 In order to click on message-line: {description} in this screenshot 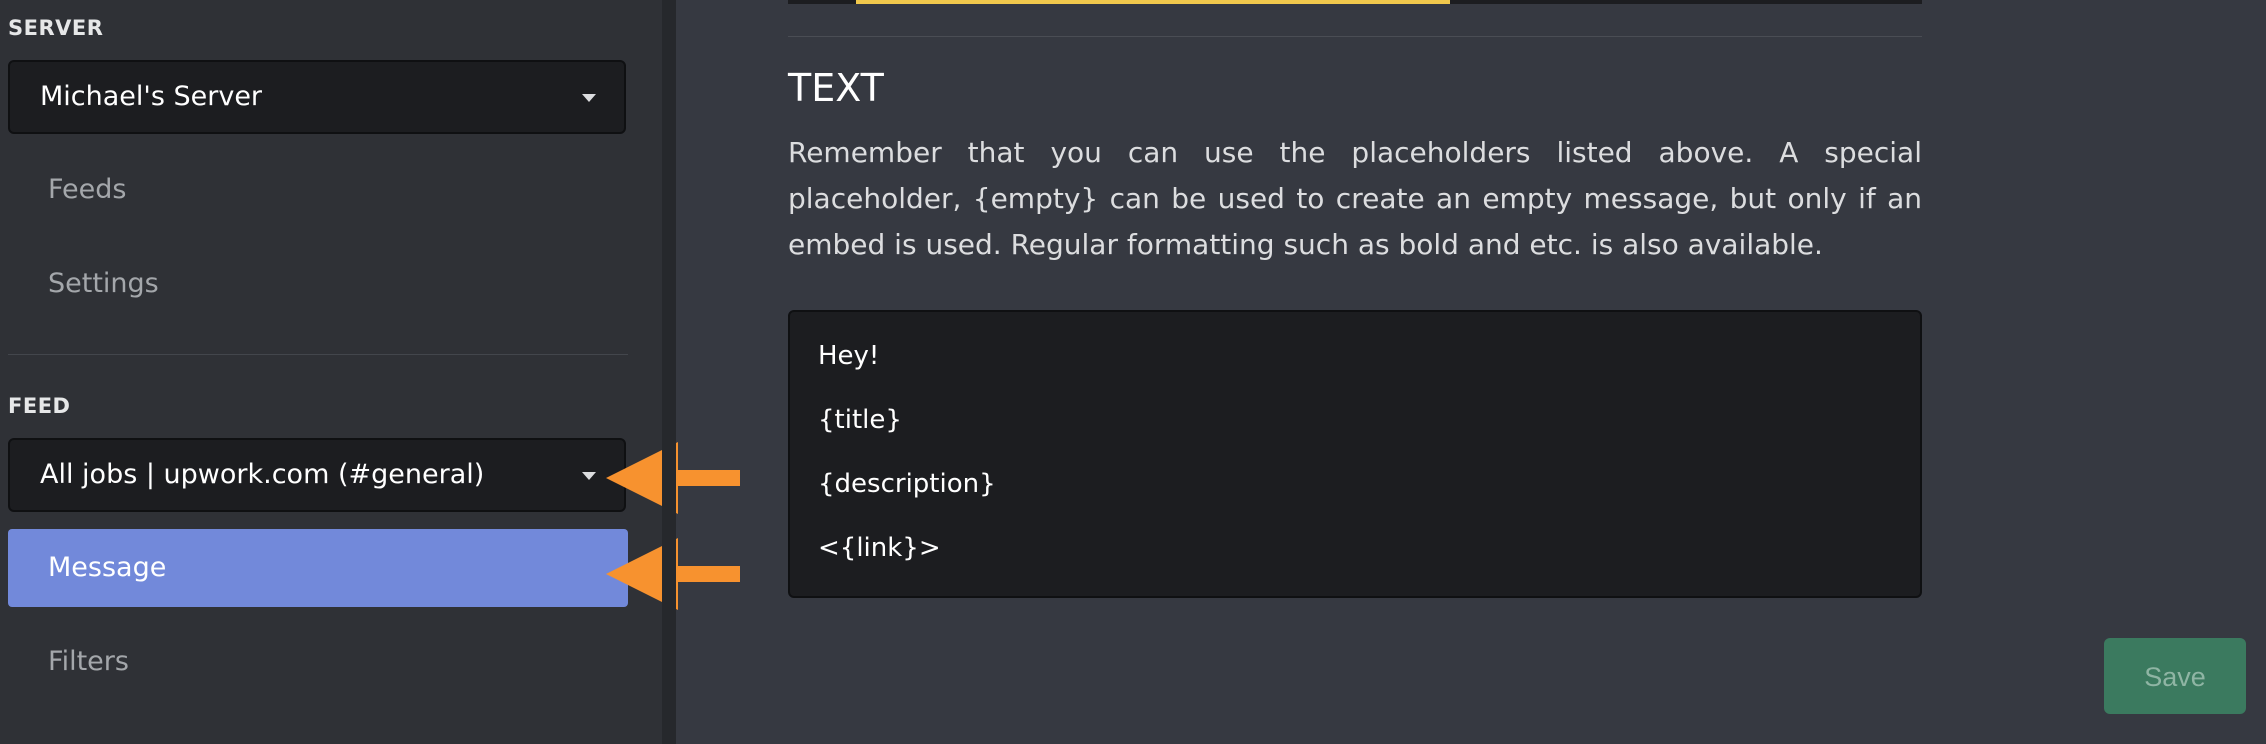, I will do `click(907, 484)`.